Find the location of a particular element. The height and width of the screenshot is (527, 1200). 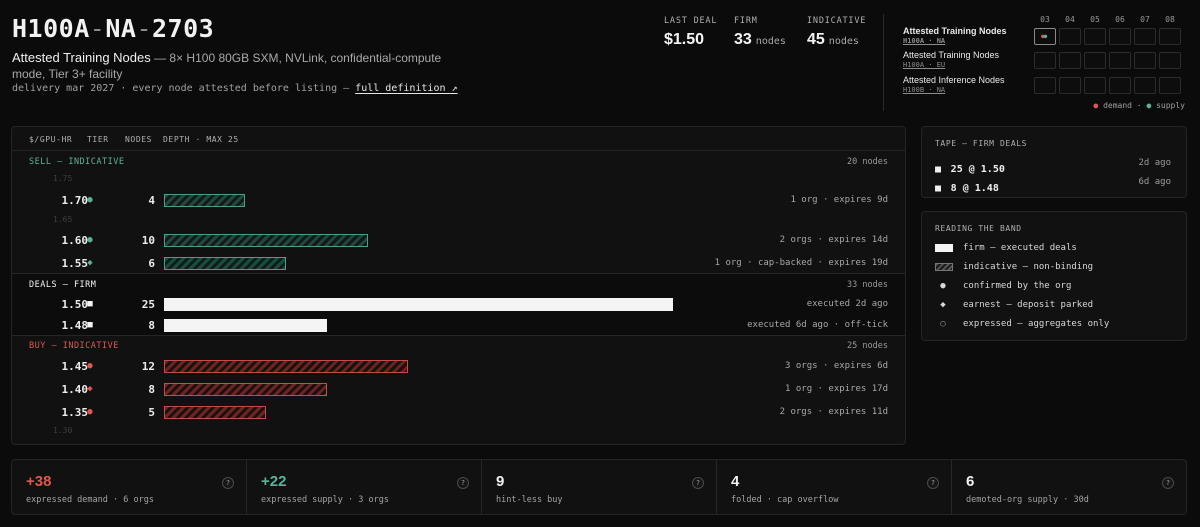

legend-title: READING THE BAND is located at coordinates (978, 228).